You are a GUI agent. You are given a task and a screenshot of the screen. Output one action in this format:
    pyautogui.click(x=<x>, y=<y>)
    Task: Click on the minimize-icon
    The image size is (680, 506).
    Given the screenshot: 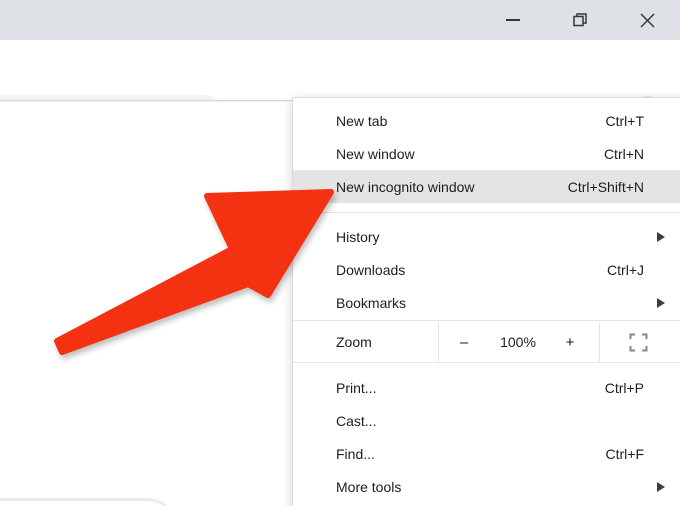 What is the action you would take?
    pyautogui.click(x=513, y=20)
    